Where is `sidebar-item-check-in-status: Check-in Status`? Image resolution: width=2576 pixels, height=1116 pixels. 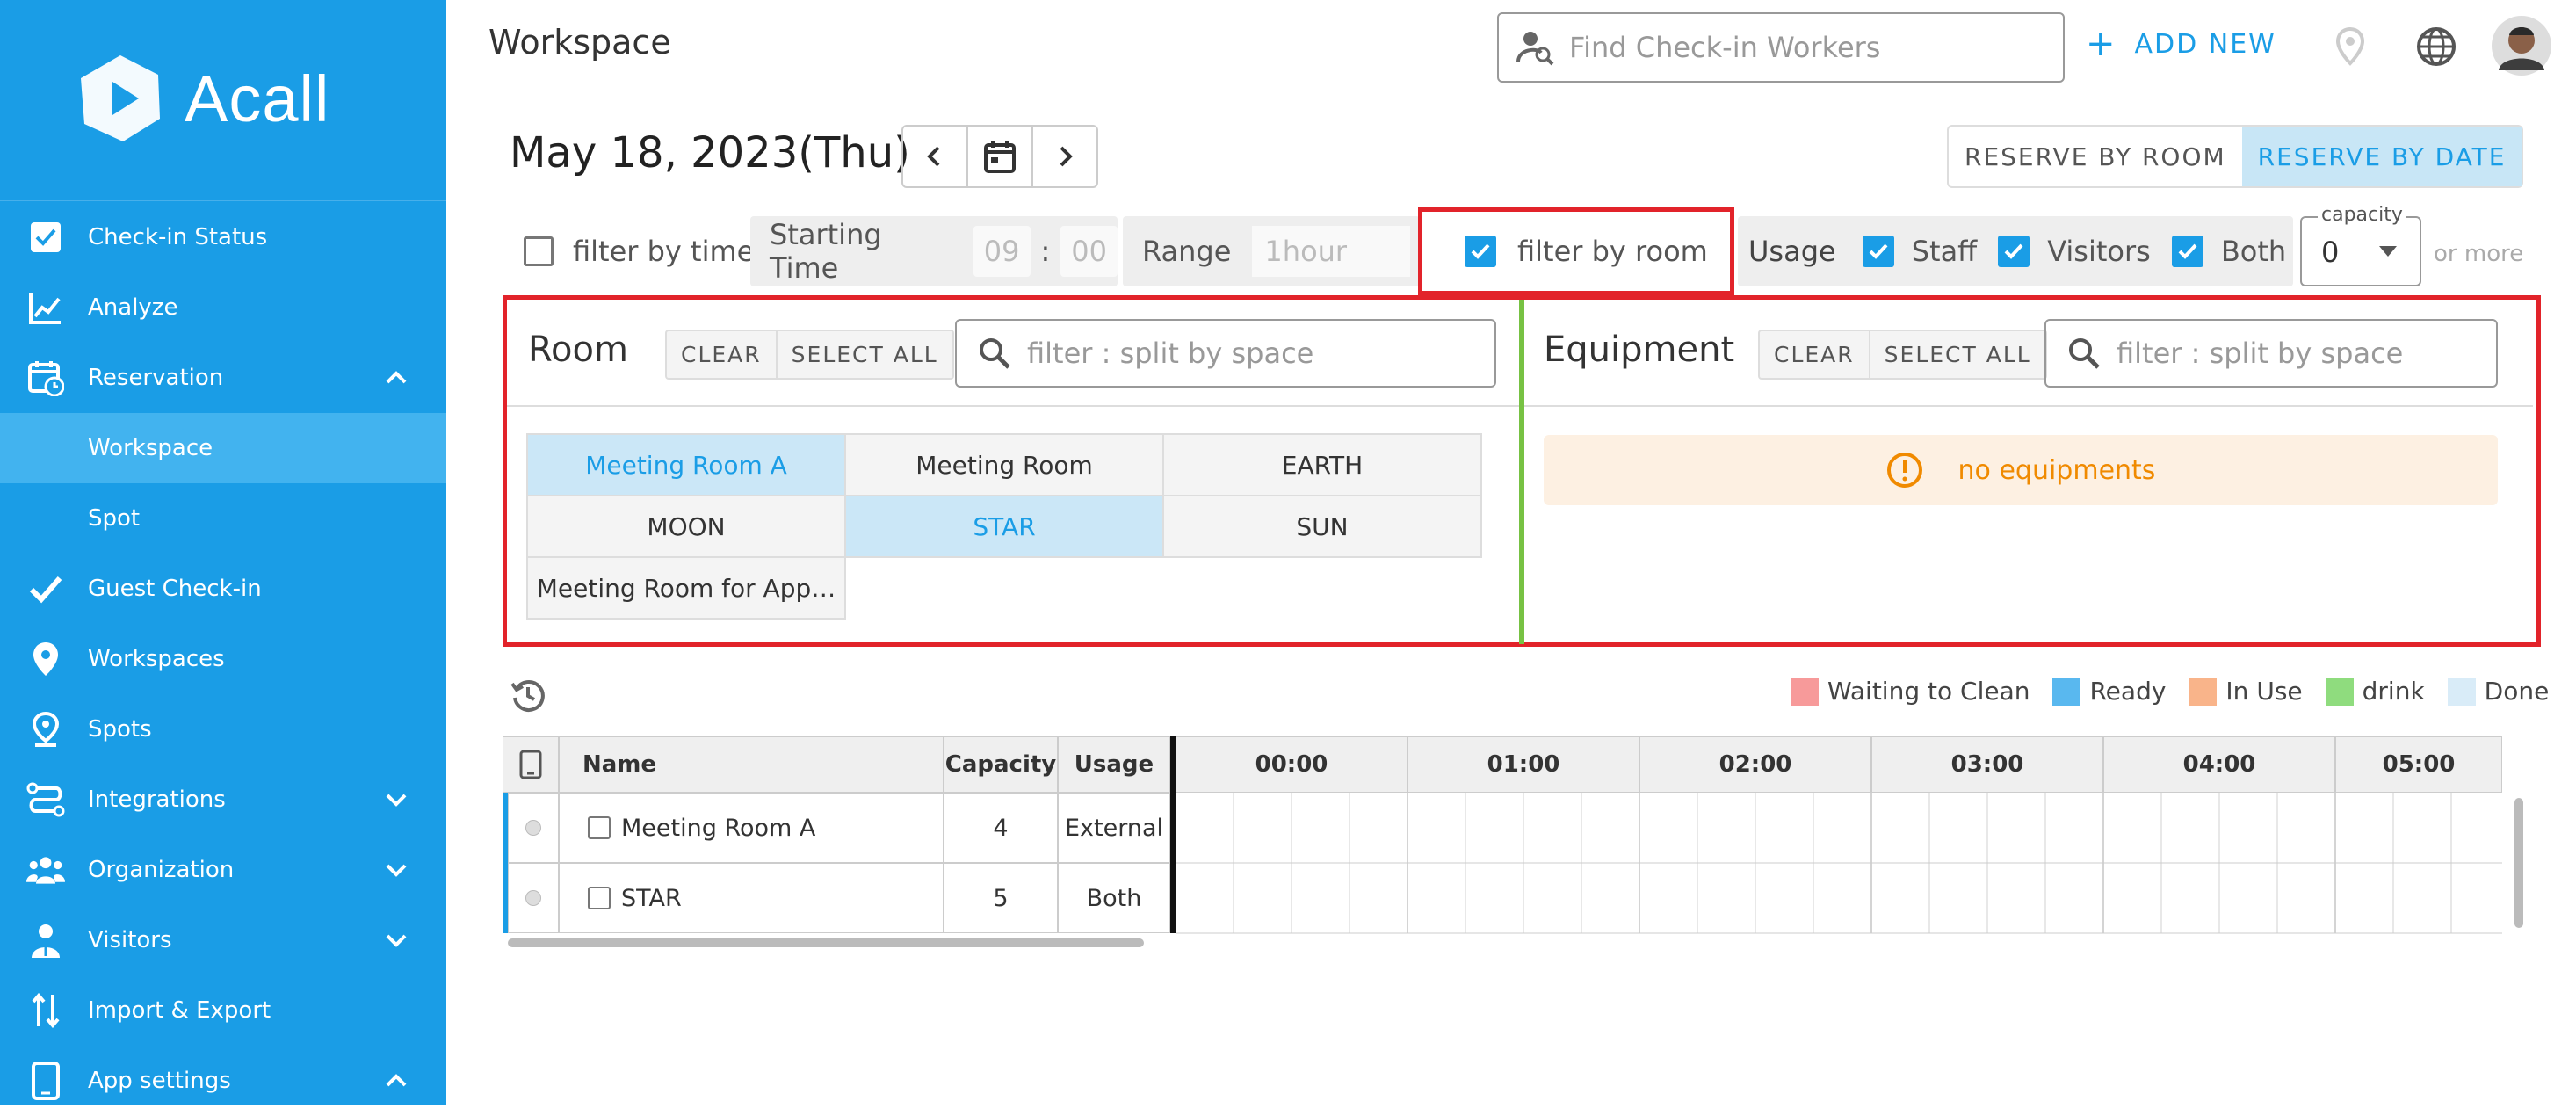 sidebar-item-check-in-status: Check-in Status is located at coordinates (223, 237).